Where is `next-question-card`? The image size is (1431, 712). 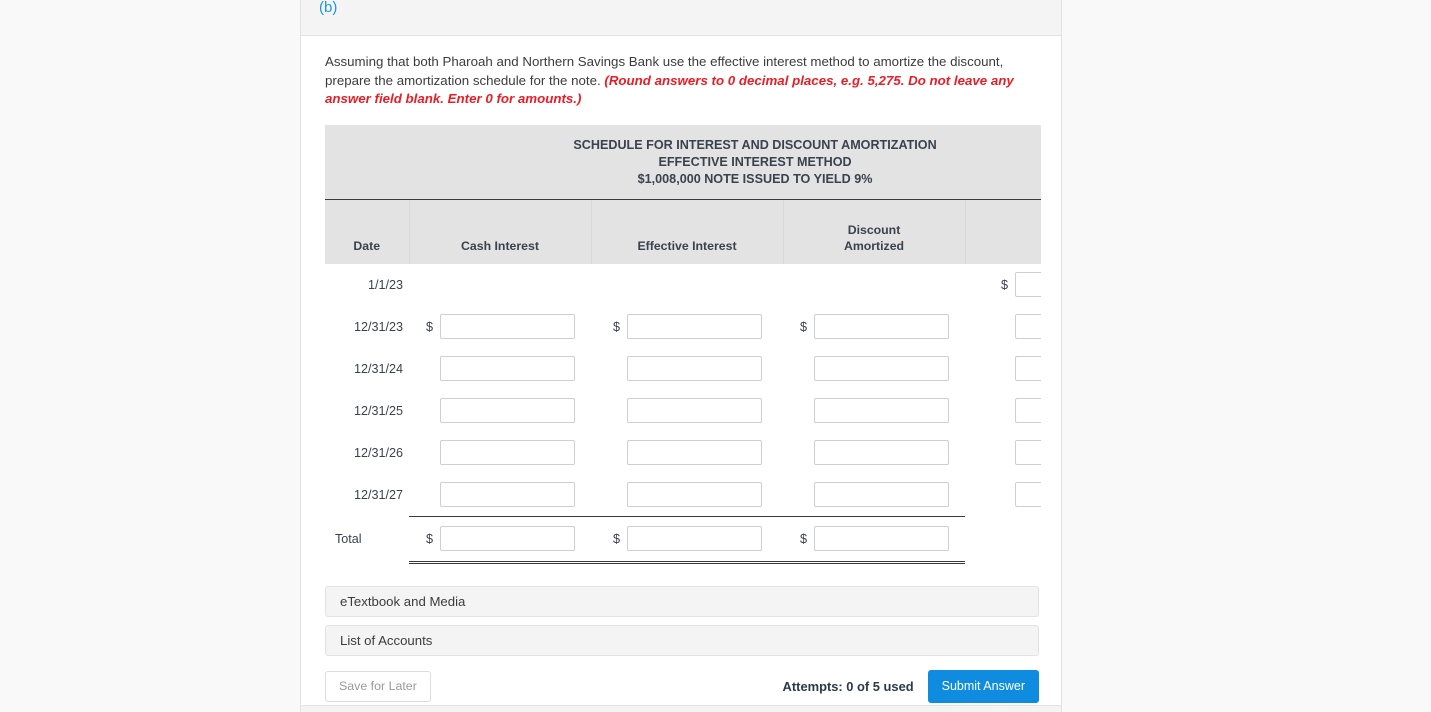 next-question-card is located at coordinates (681, 708).